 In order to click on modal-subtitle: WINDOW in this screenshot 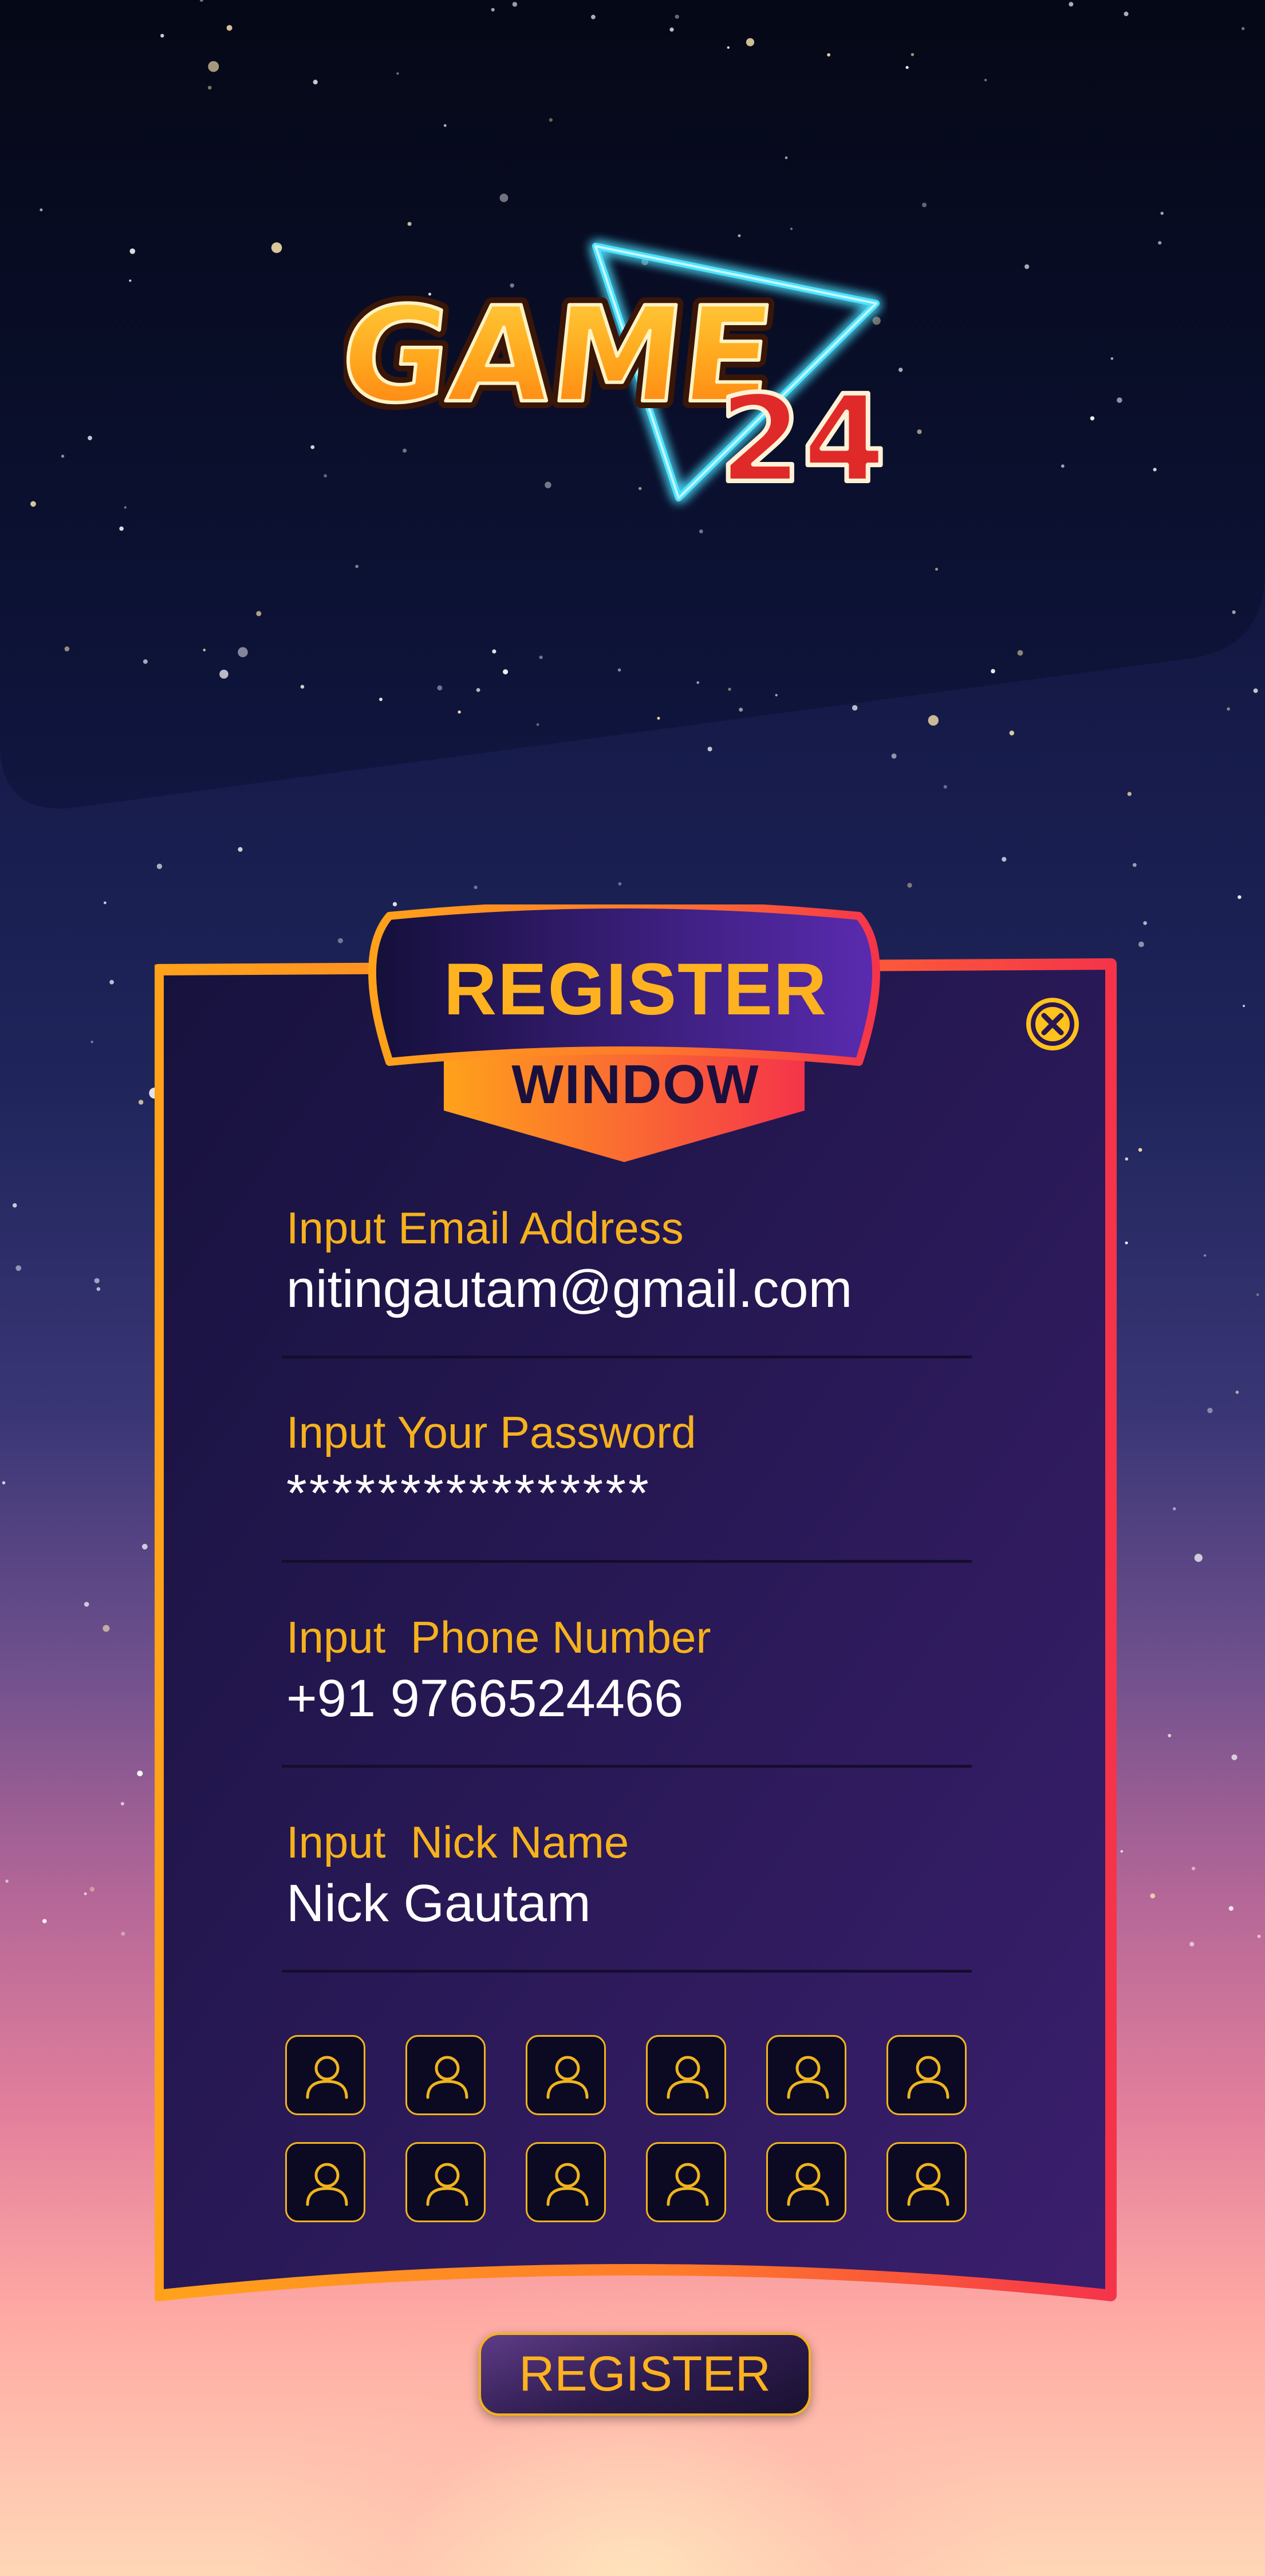, I will do `click(635, 1084)`.